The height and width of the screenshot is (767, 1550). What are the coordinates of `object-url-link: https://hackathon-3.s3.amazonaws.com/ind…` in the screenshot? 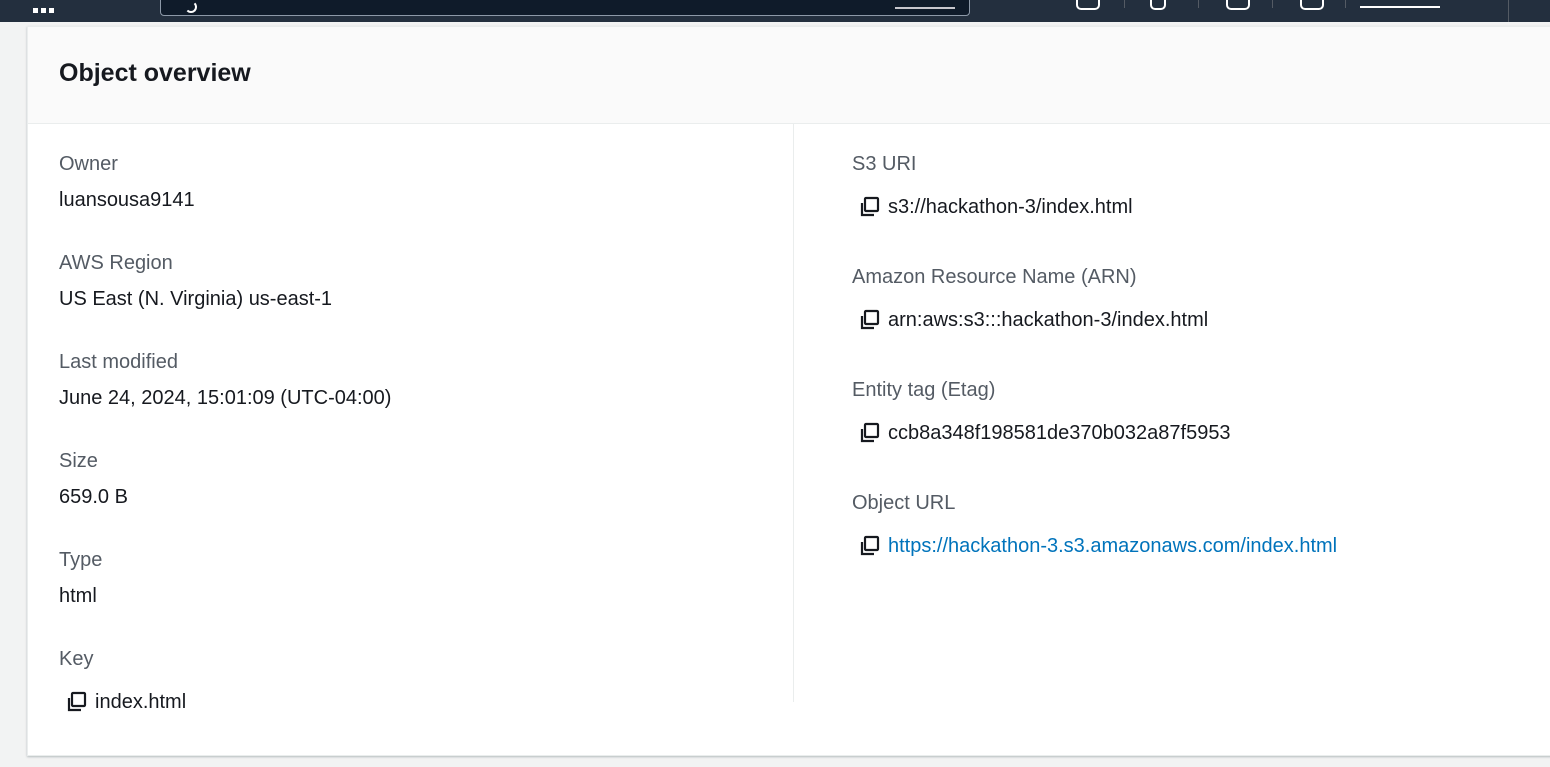 It's located at (1112, 546).